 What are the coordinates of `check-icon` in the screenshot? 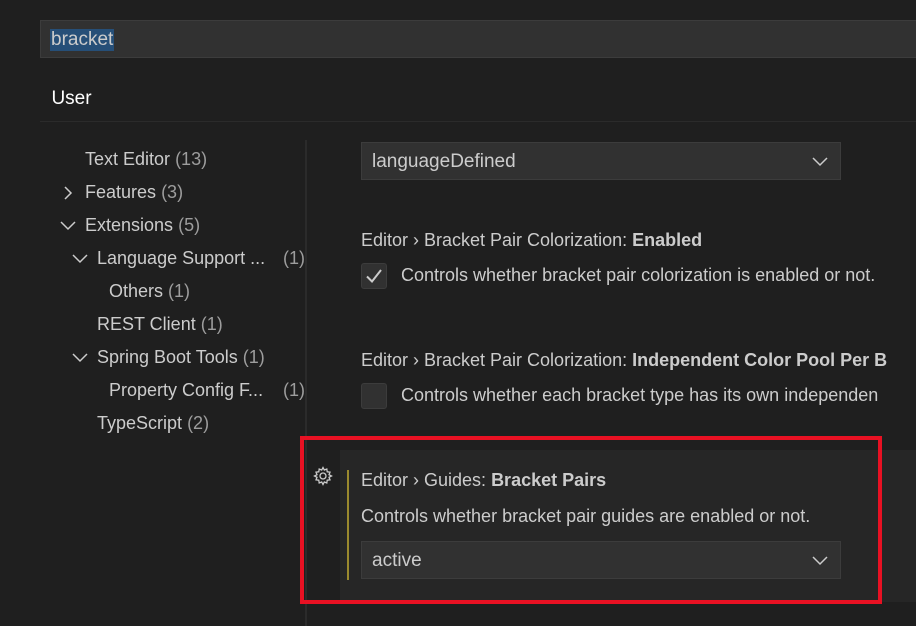 It's located at (374, 276).